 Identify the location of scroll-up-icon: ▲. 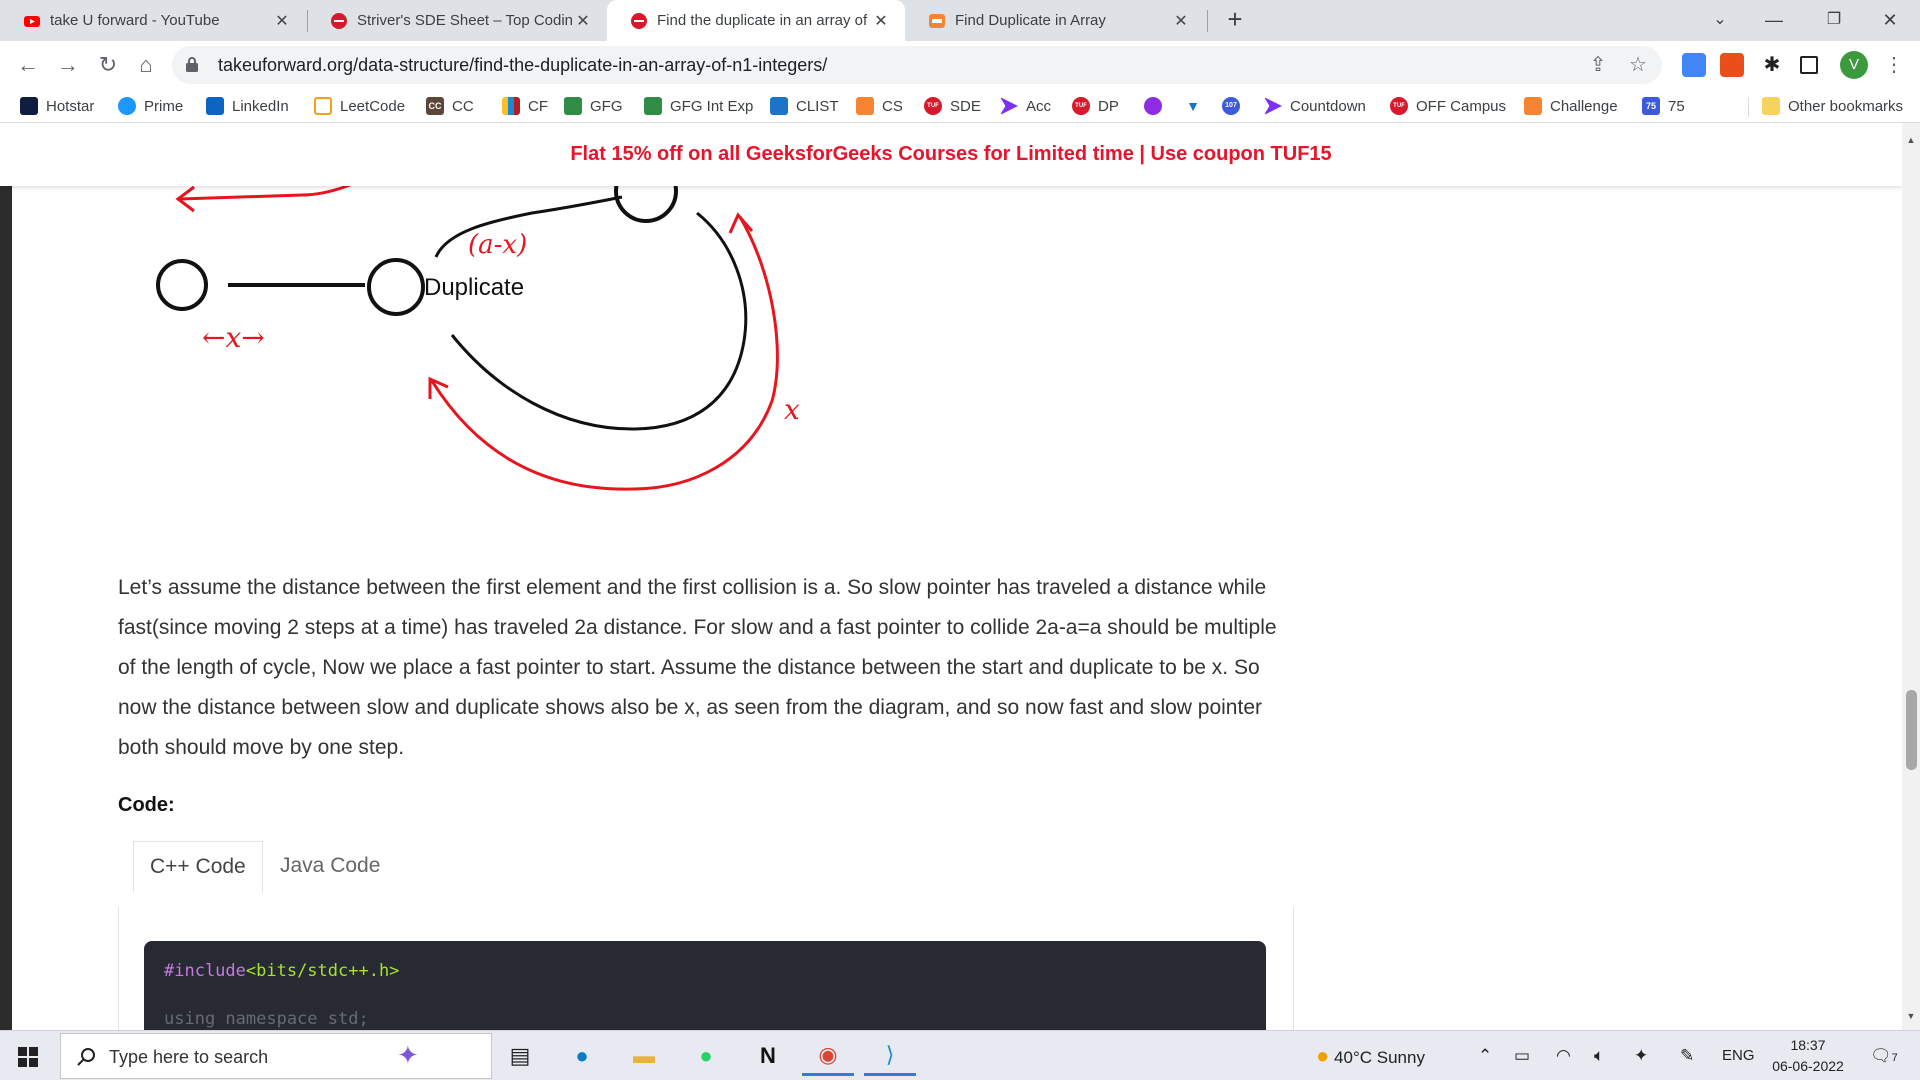
(1911, 140).